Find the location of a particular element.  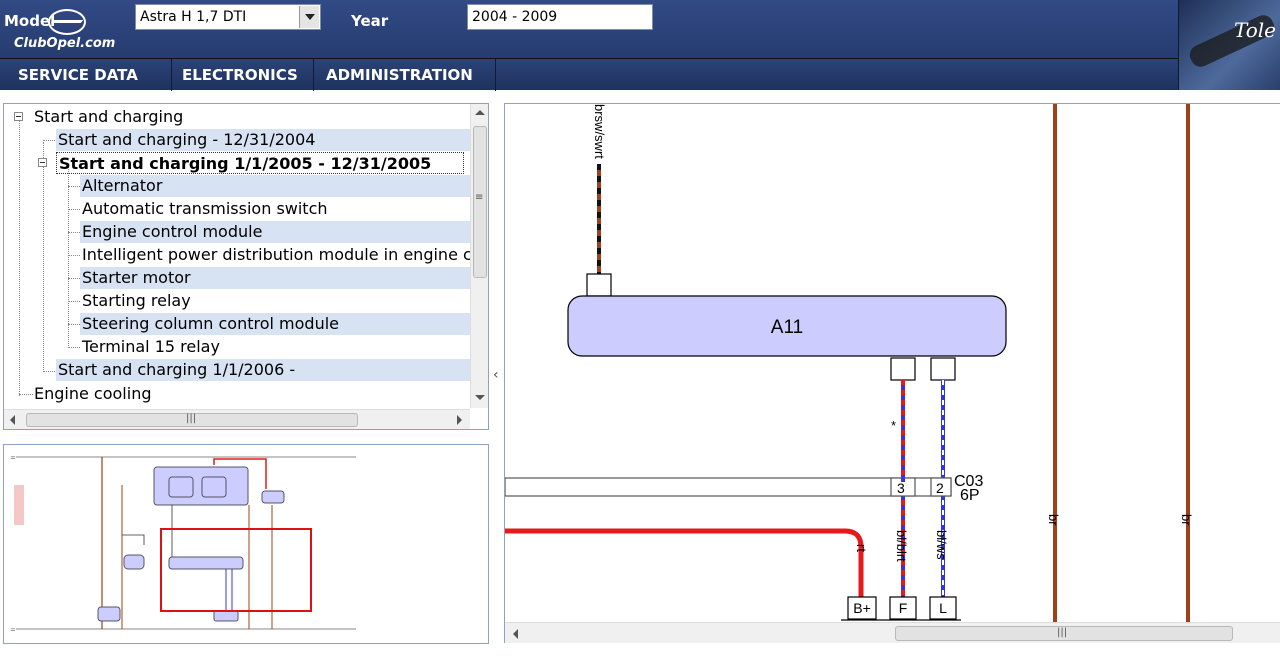

tree-node-label: Start and charging 1/1/2005 - 12/31/2005 is located at coordinates (245, 163).